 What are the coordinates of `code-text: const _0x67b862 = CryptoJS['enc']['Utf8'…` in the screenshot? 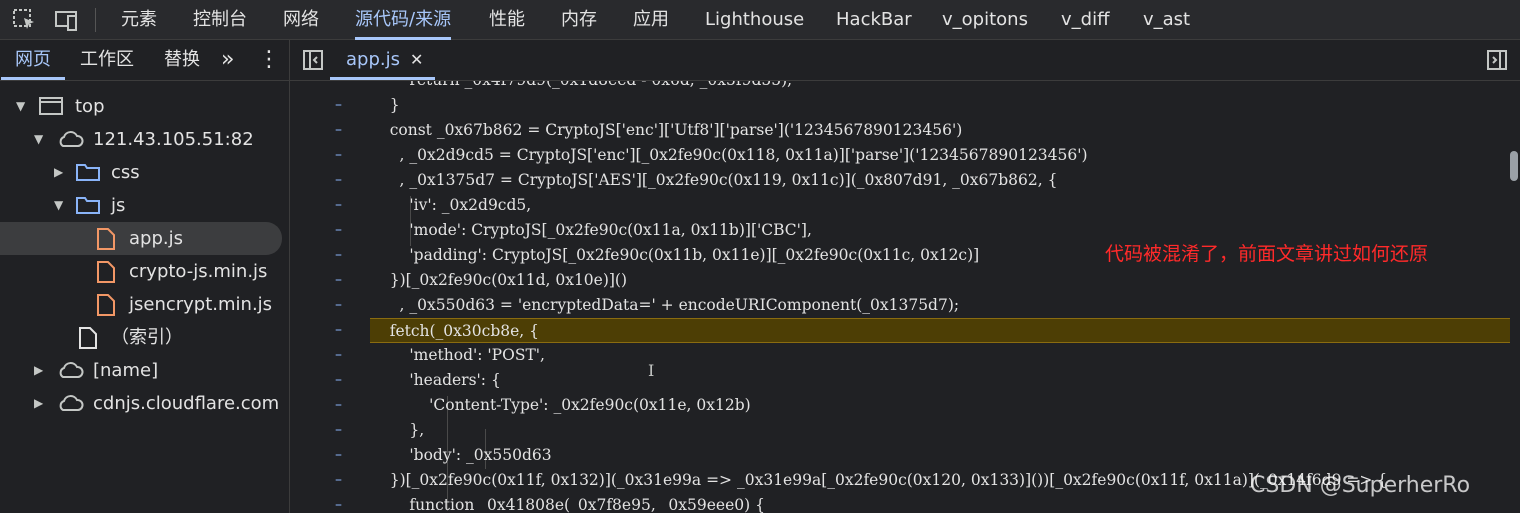 It's located at (666, 130).